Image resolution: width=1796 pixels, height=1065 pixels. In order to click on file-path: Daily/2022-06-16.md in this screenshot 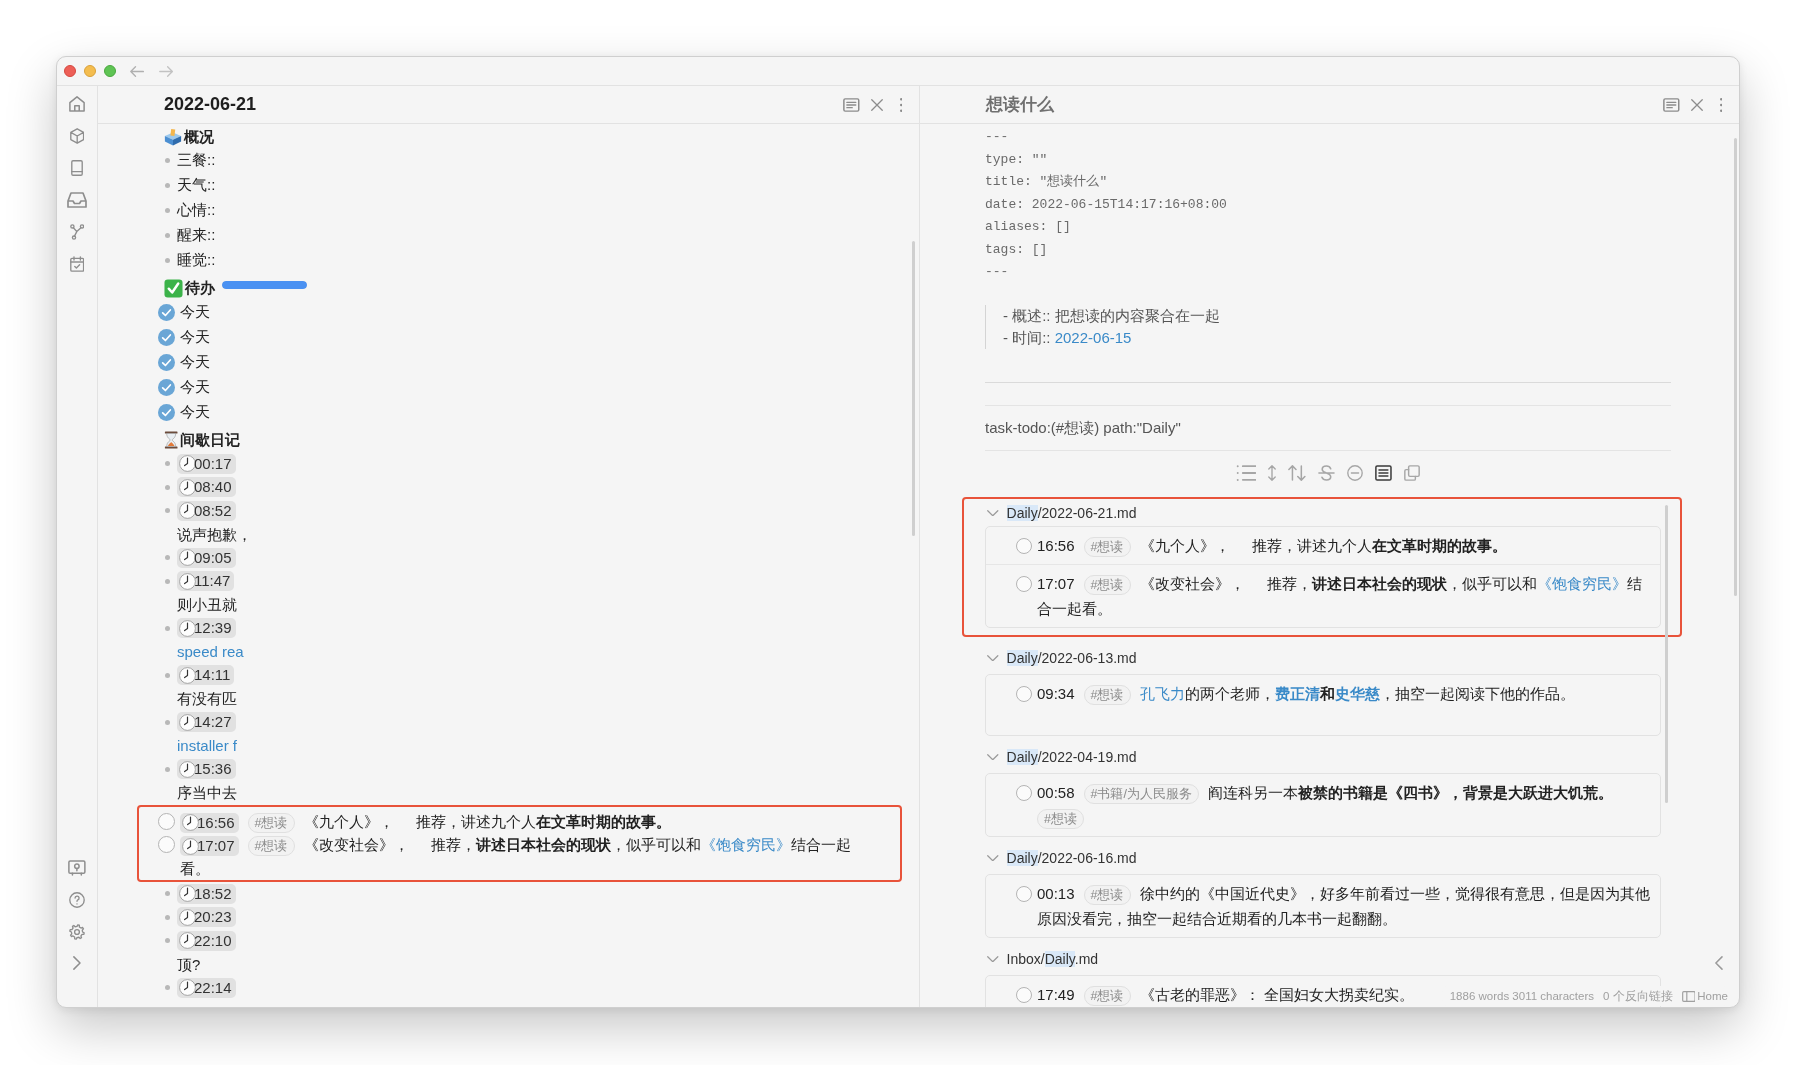, I will do `click(1071, 858)`.